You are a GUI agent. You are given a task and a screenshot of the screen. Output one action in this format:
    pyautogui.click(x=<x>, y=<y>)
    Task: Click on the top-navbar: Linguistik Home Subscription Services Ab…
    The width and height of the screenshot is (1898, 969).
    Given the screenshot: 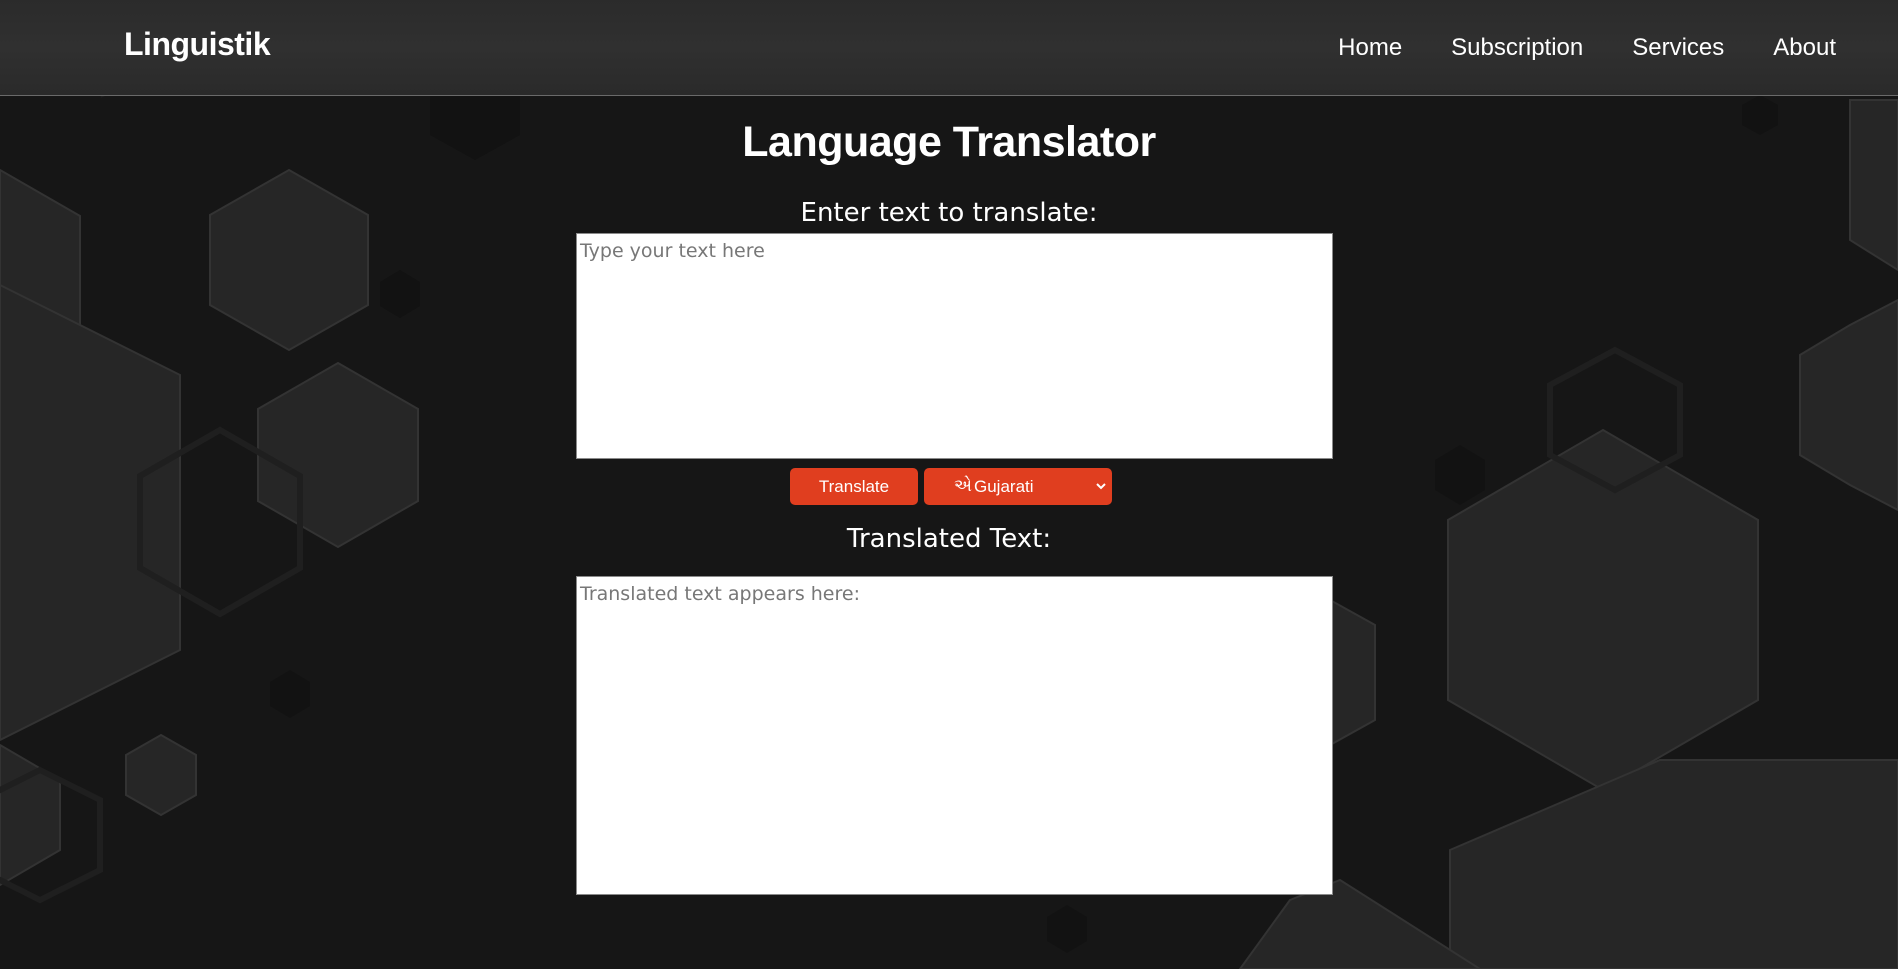 What is the action you would take?
    pyautogui.click(x=949, y=48)
    